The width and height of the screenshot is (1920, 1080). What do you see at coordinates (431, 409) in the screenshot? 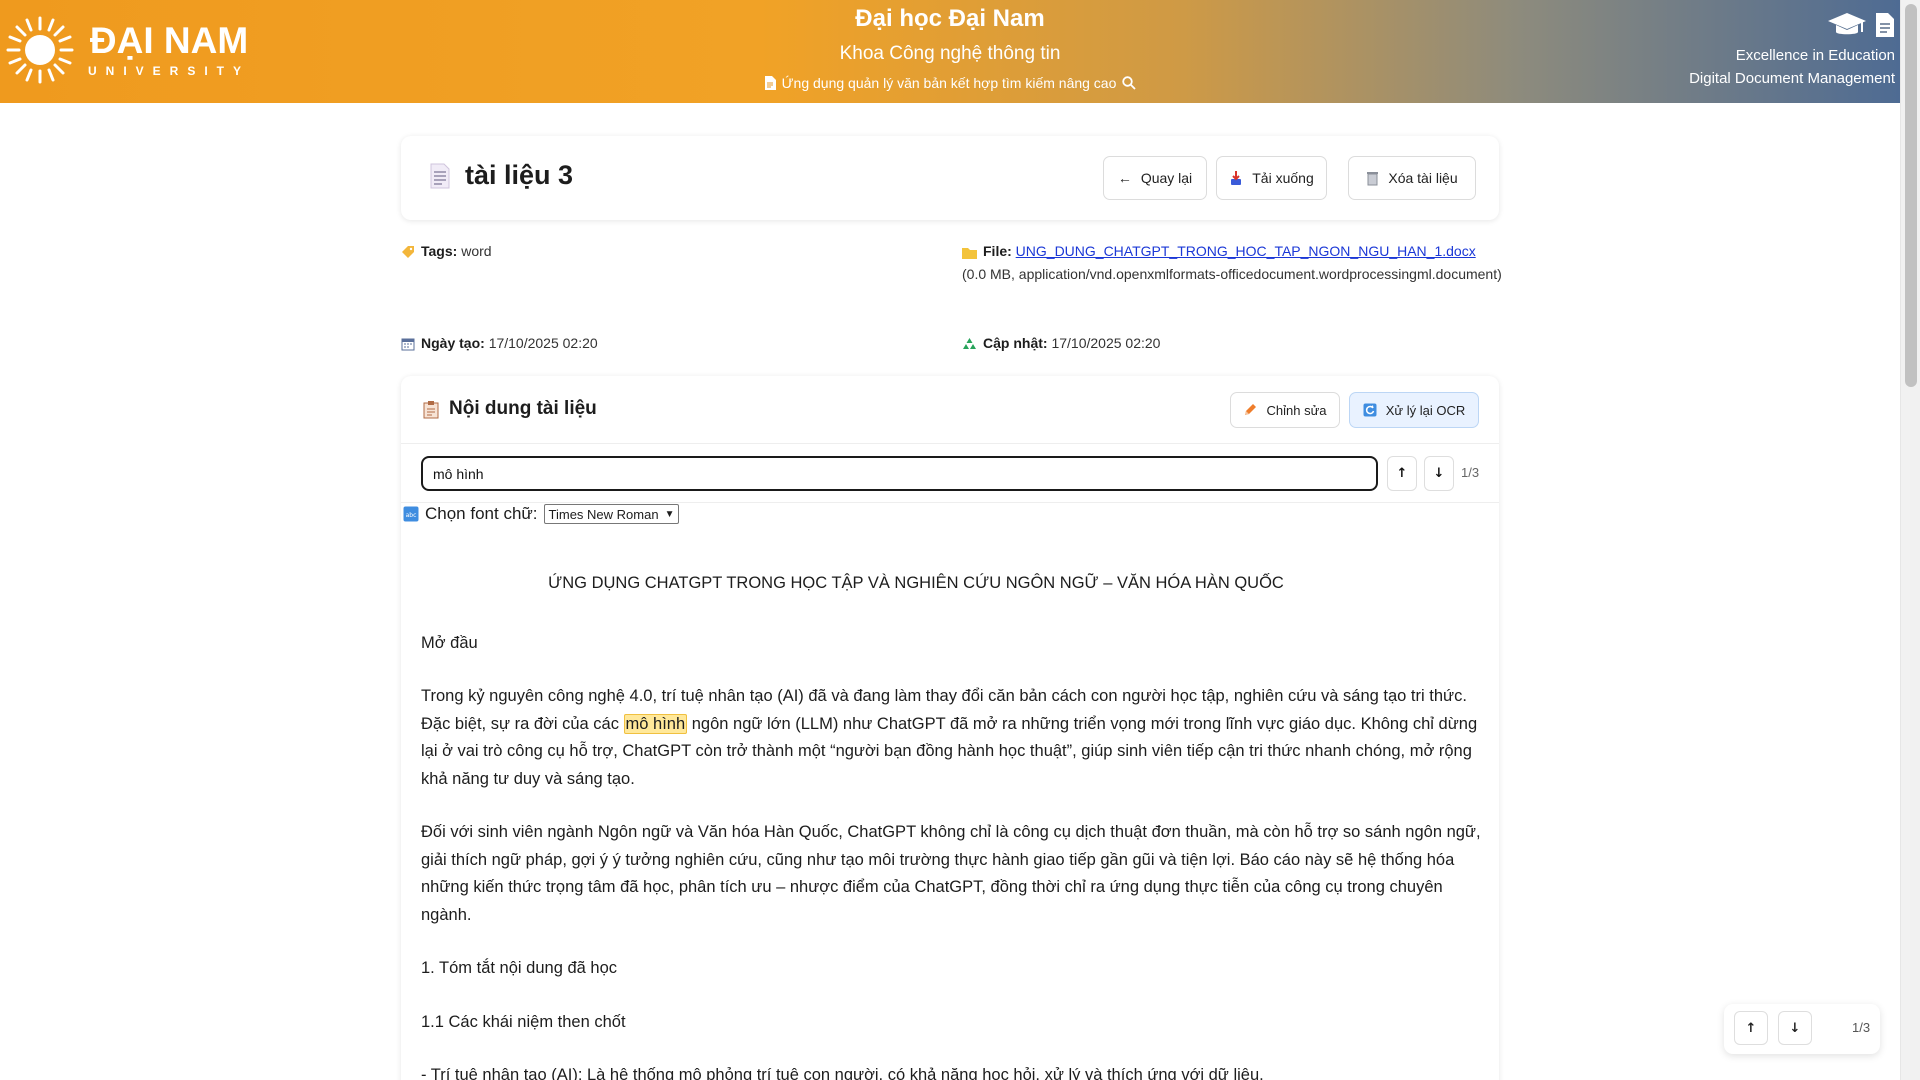
I see `clipboard-icon` at bounding box center [431, 409].